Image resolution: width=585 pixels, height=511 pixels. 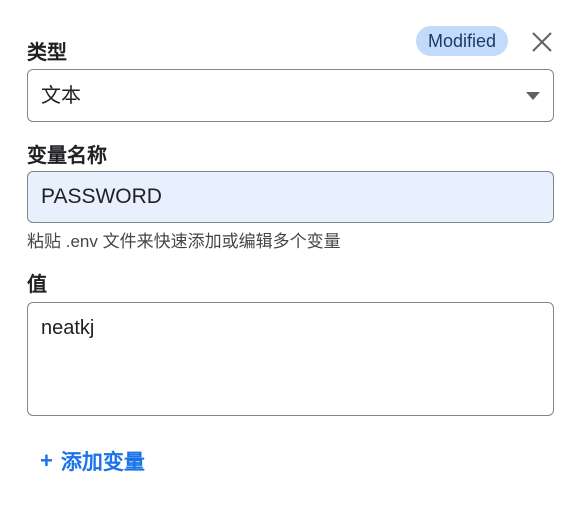 I want to click on close-button, so click(x=542, y=42).